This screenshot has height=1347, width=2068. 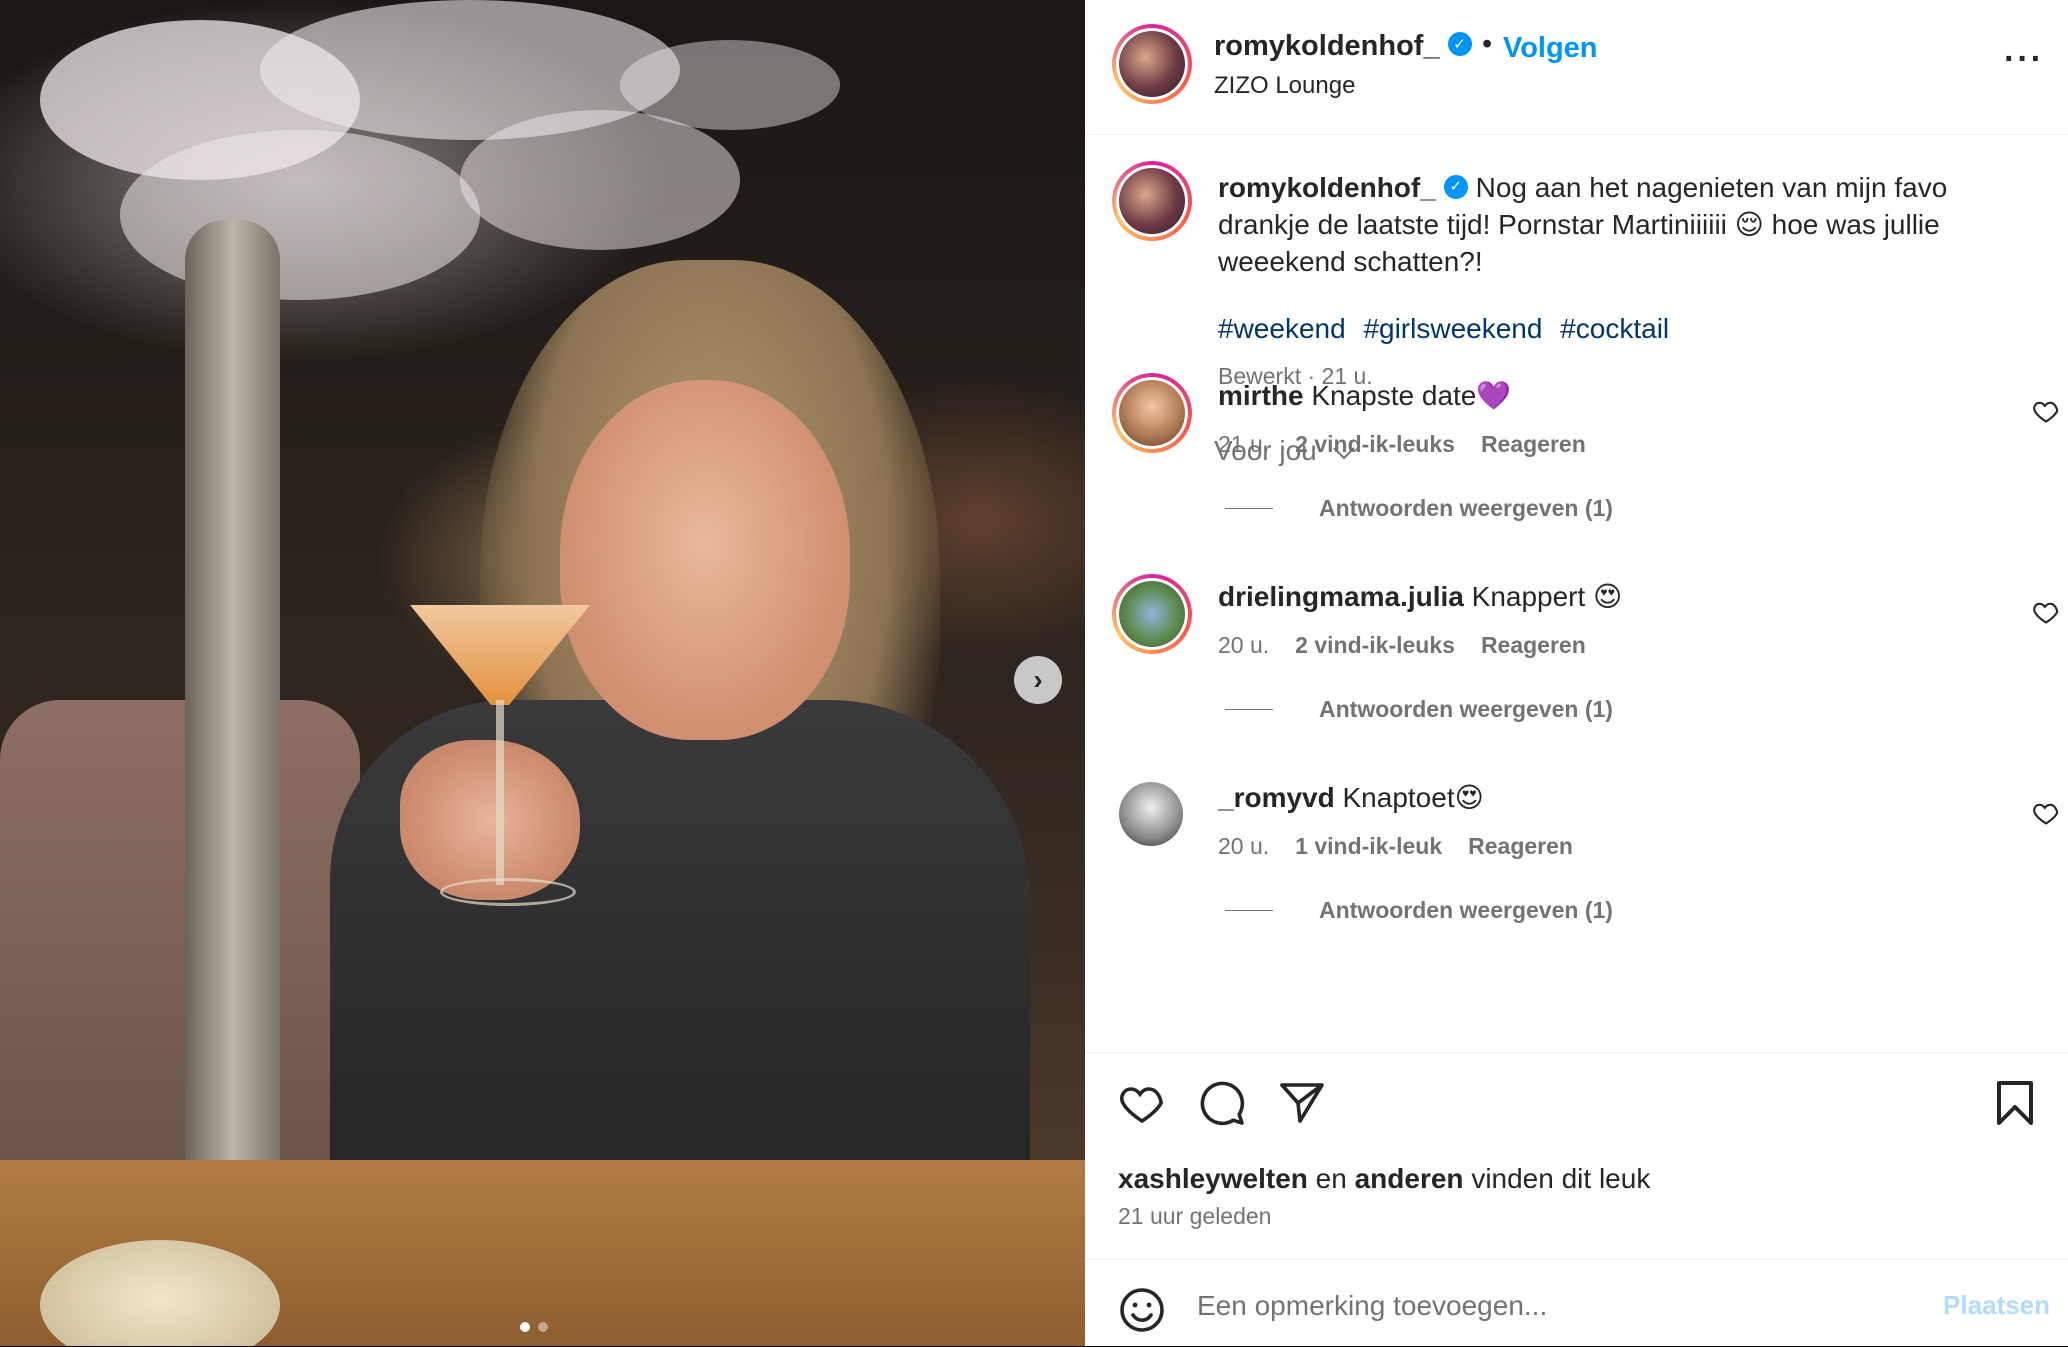 What do you see at coordinates (1576, 67) in the screenshot?
I see `post-header: romykoldenhof_ ✓ • Volgen ZIZO Lounge ···` at bounding box center [1576, 67].